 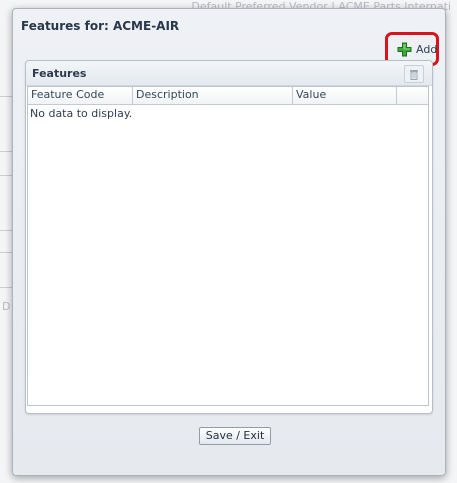 I want to click on empty-table-message: No data to display., so click(x=81, y=113).